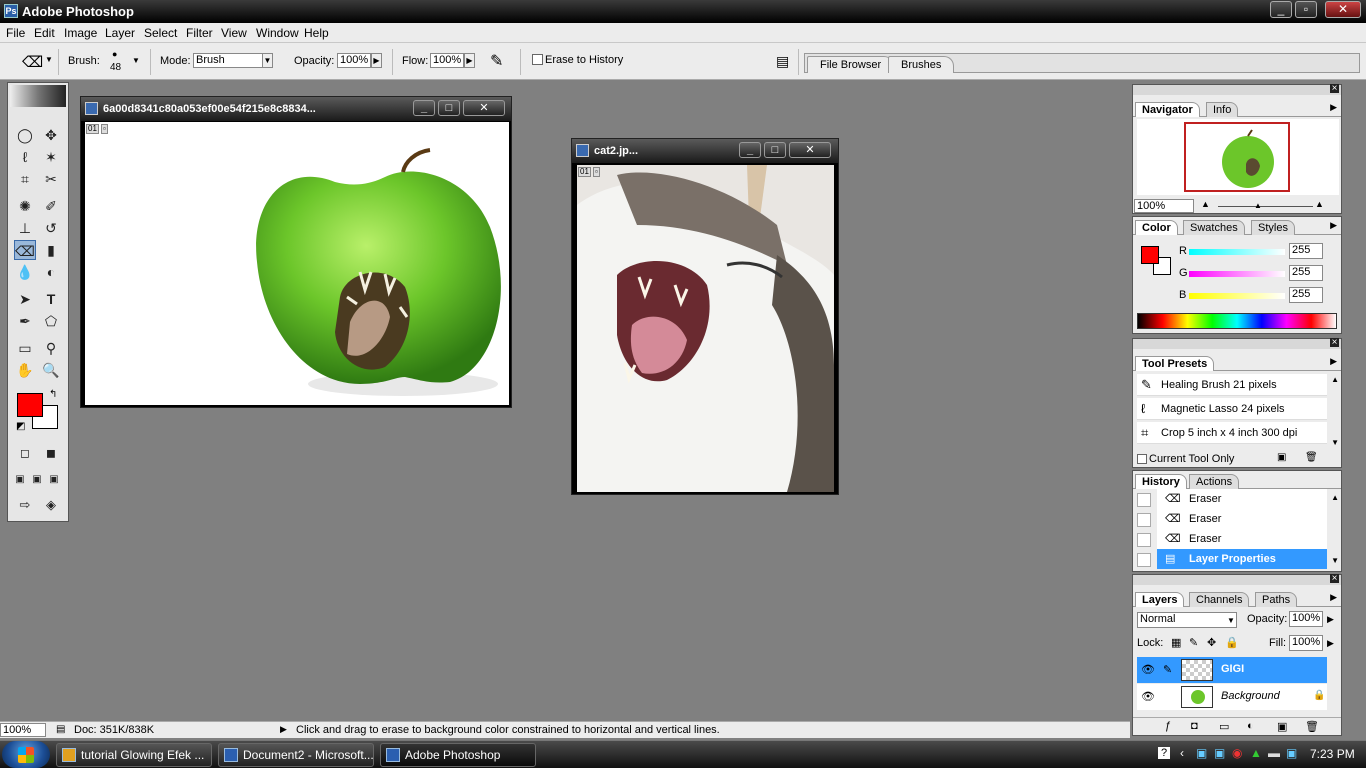 Image resolution: width=1366 pixels, height=768 pixels. What do you see at coordinates (51, 135) in the screenshot?
I see `move-tool-icon: ✥` at bounding box center [51, 135].